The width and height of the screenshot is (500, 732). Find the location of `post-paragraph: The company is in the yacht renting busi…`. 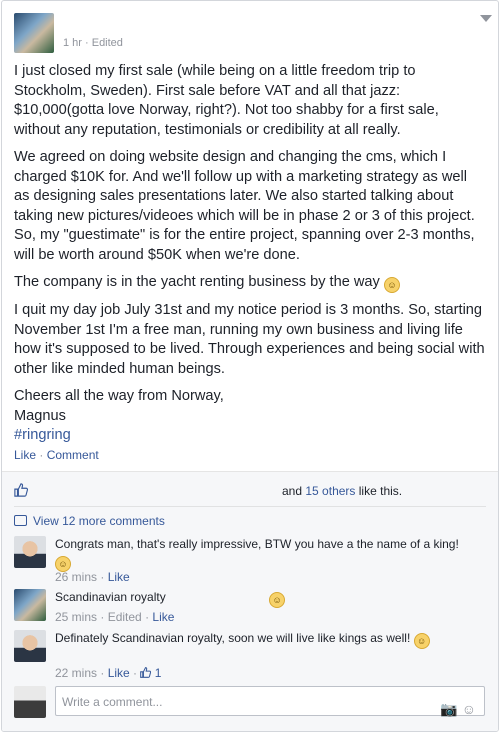

post-paragraph: The company is in the yacht renting busi… is located at coordinates (250, 283).